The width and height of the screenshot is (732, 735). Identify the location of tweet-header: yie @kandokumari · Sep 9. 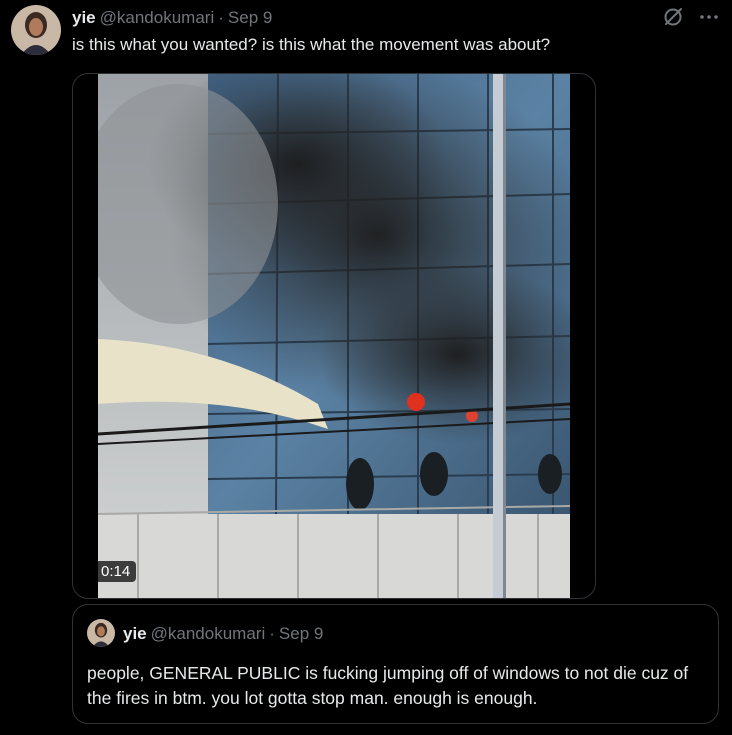
(172, 18).